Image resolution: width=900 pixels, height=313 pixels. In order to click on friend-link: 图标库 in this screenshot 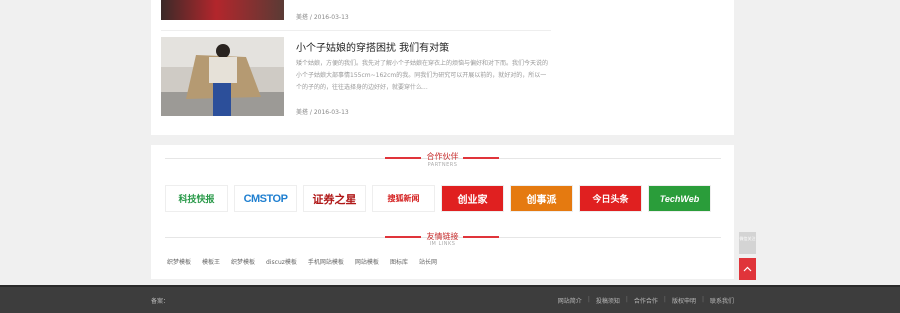, I will do `click(399, 261)`.